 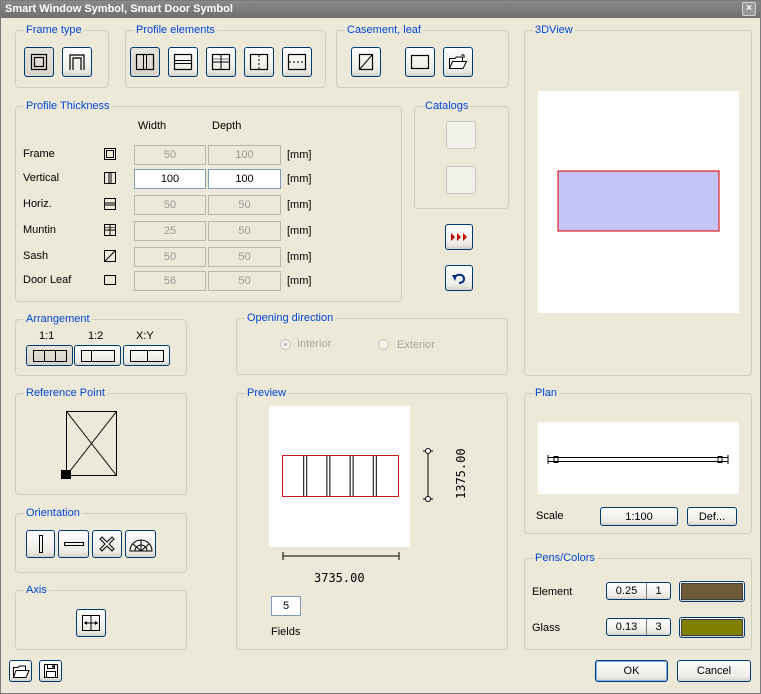 What do you see at coordinates (461, 154) in the screenshot?
I see `catalogs-group: Catalogs` at bounding box center [461, 154].